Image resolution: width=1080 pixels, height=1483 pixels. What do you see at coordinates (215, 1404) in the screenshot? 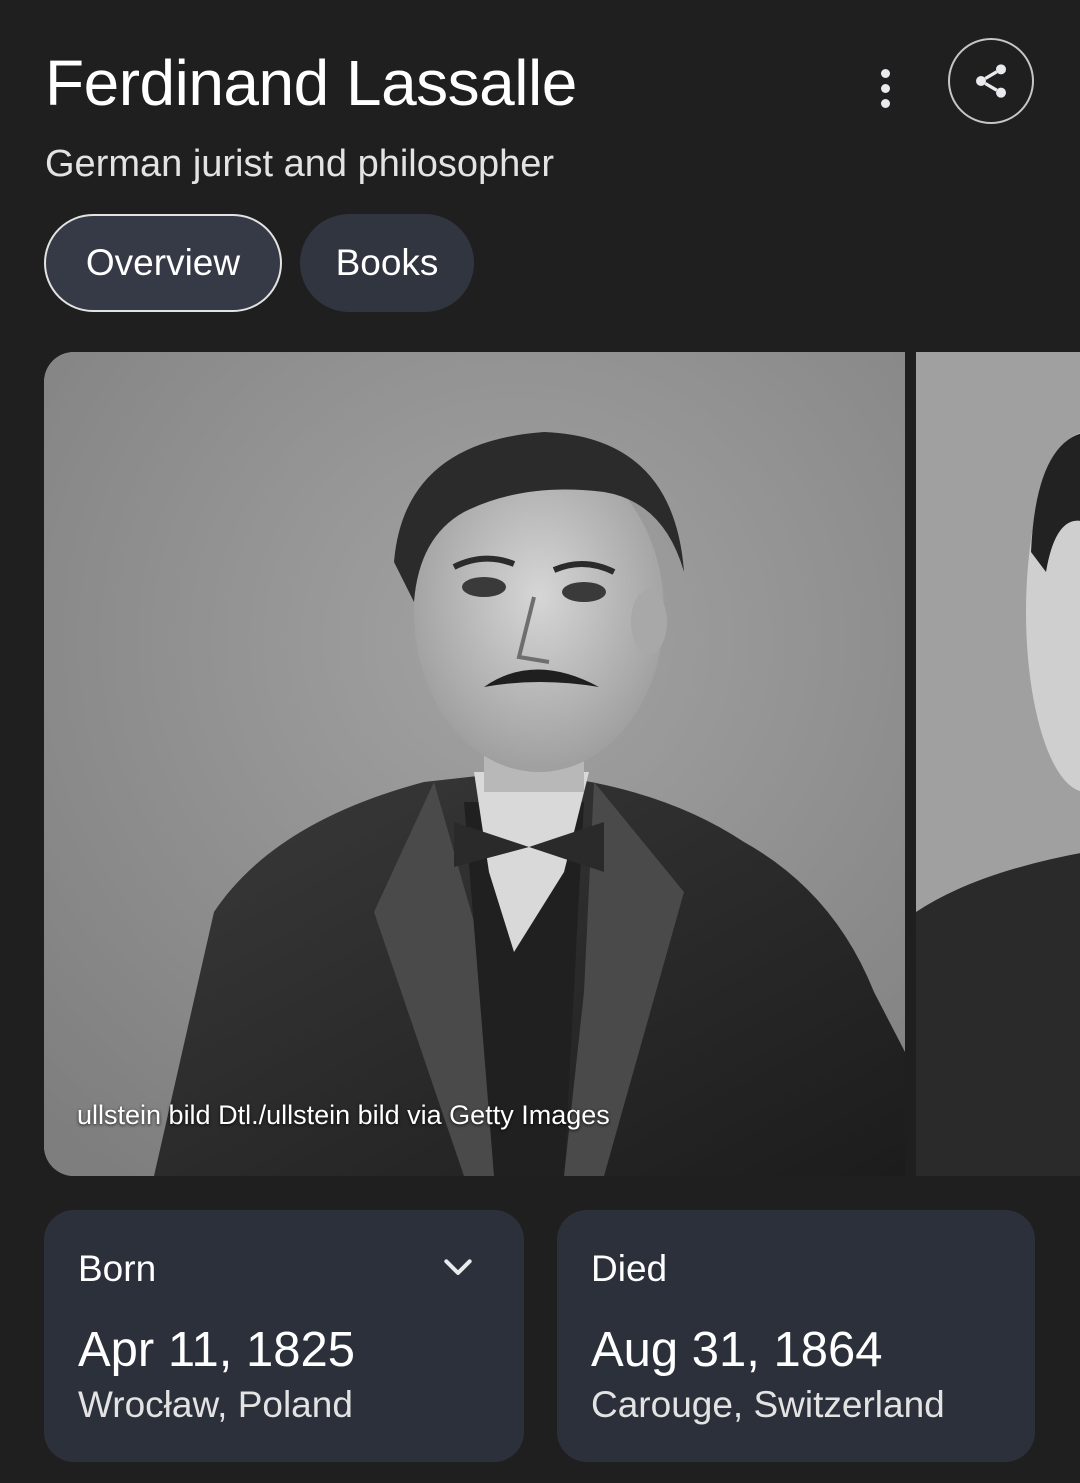
I see `born-place: Wrocław, Poland` at bounding box center [215, 1404].